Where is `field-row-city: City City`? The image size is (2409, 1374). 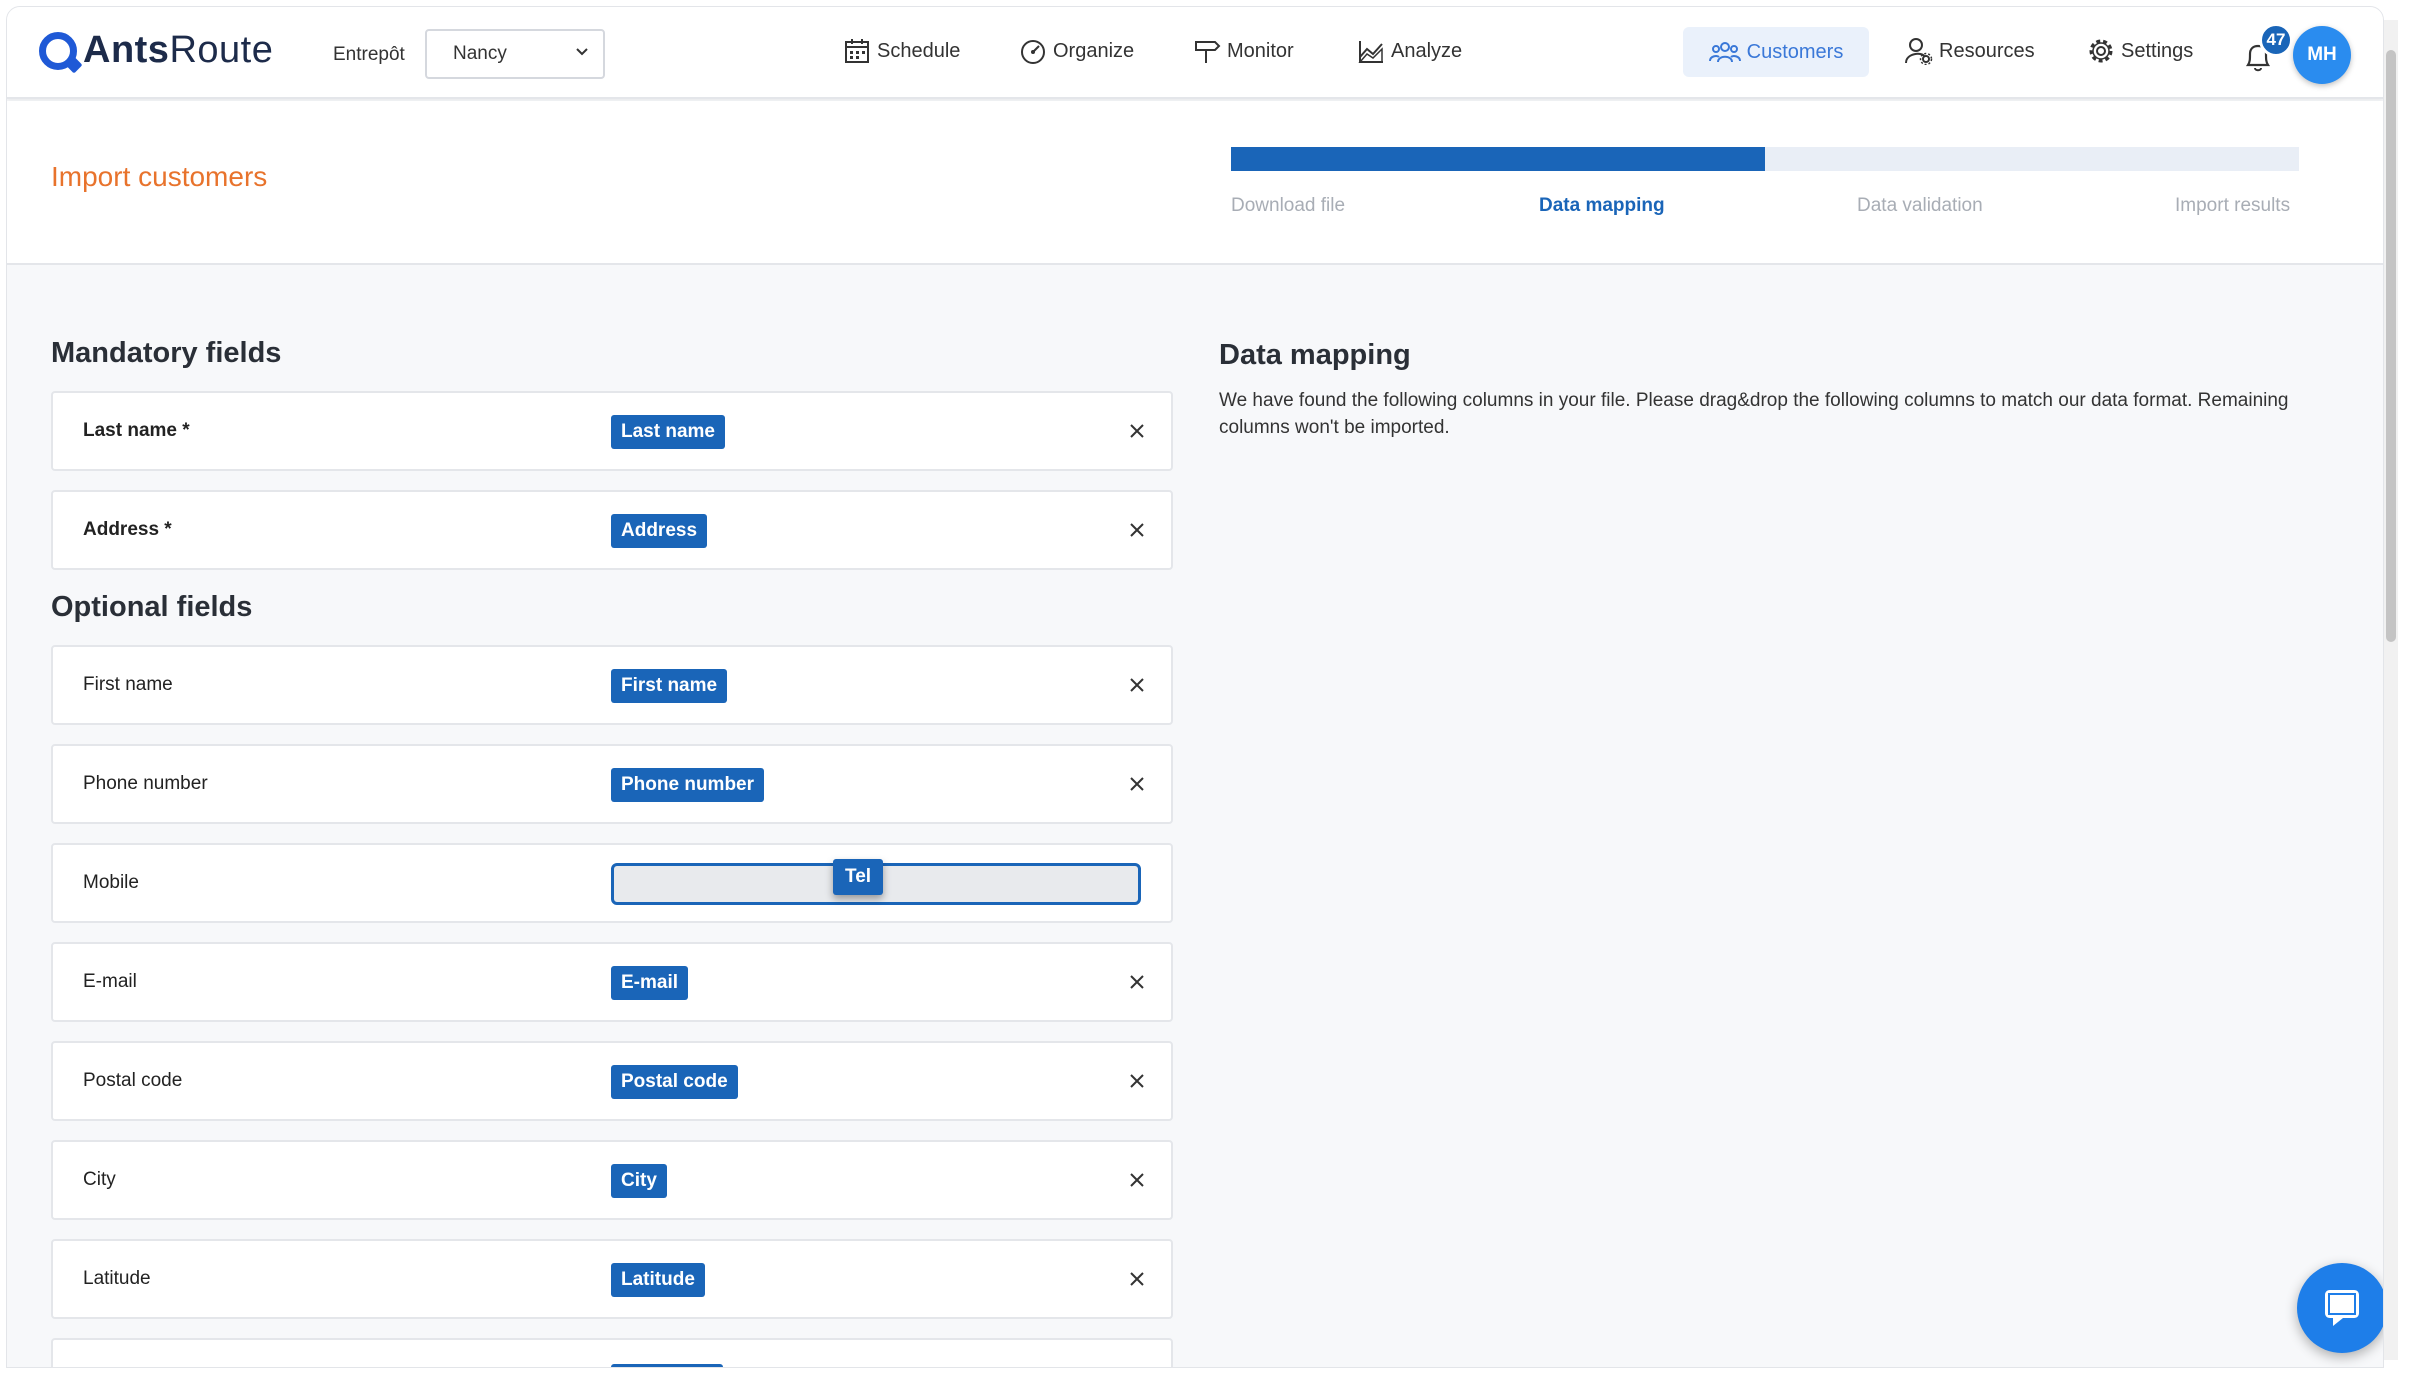 field-row-city: City City is located at coordinates (612, 1180).